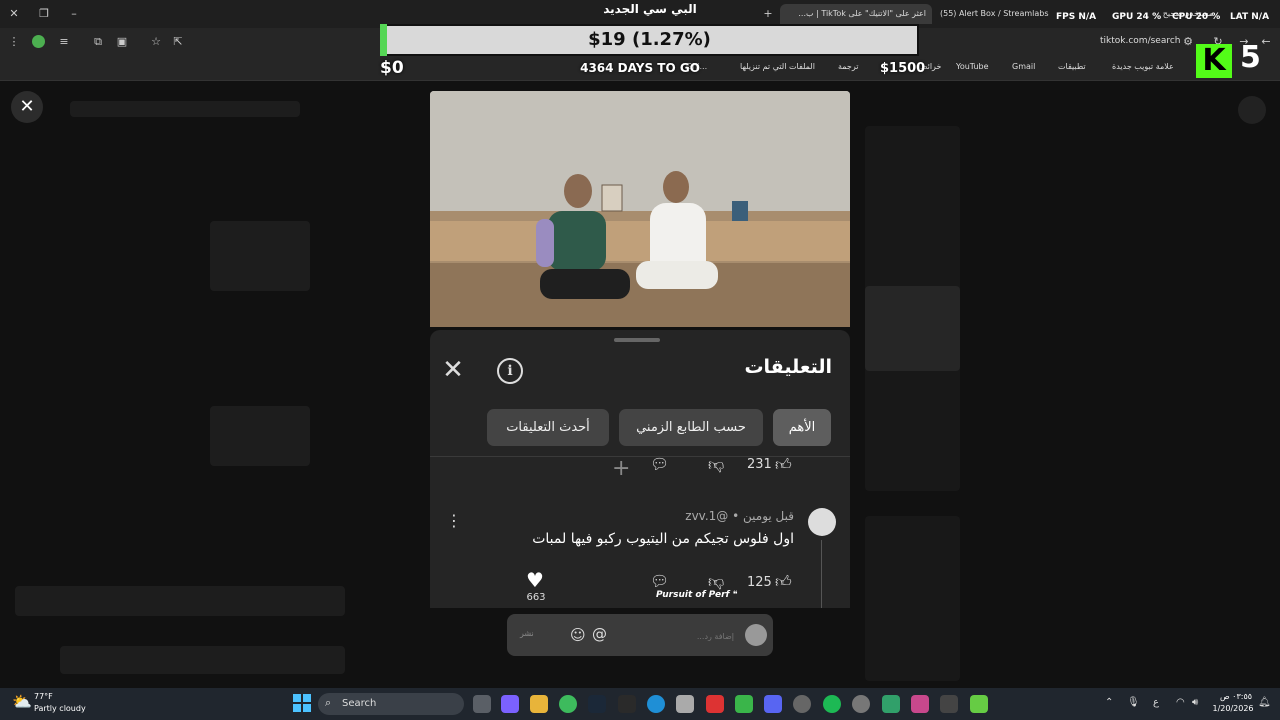 Image resolution: width=1280 pixels, height=720 pixels. What do you see at coordinates (510, 371) in the screenshot?
I see `info-icon: i` at bounding box center [510, 371].